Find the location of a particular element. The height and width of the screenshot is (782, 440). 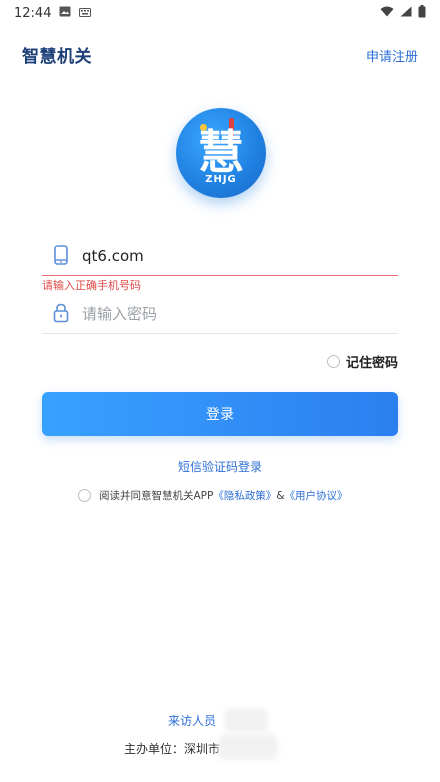

visitor-link: 来访人员 is located at coordinates (192, 720).